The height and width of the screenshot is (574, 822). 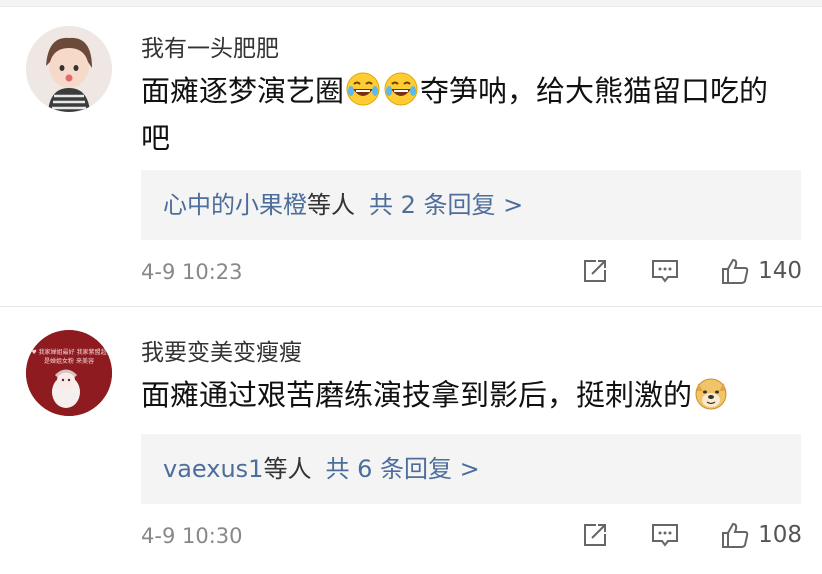 What do you see at coordinates (411, 3) in the screenshot?
I see `top-divider` at bounding box center [411, 3].